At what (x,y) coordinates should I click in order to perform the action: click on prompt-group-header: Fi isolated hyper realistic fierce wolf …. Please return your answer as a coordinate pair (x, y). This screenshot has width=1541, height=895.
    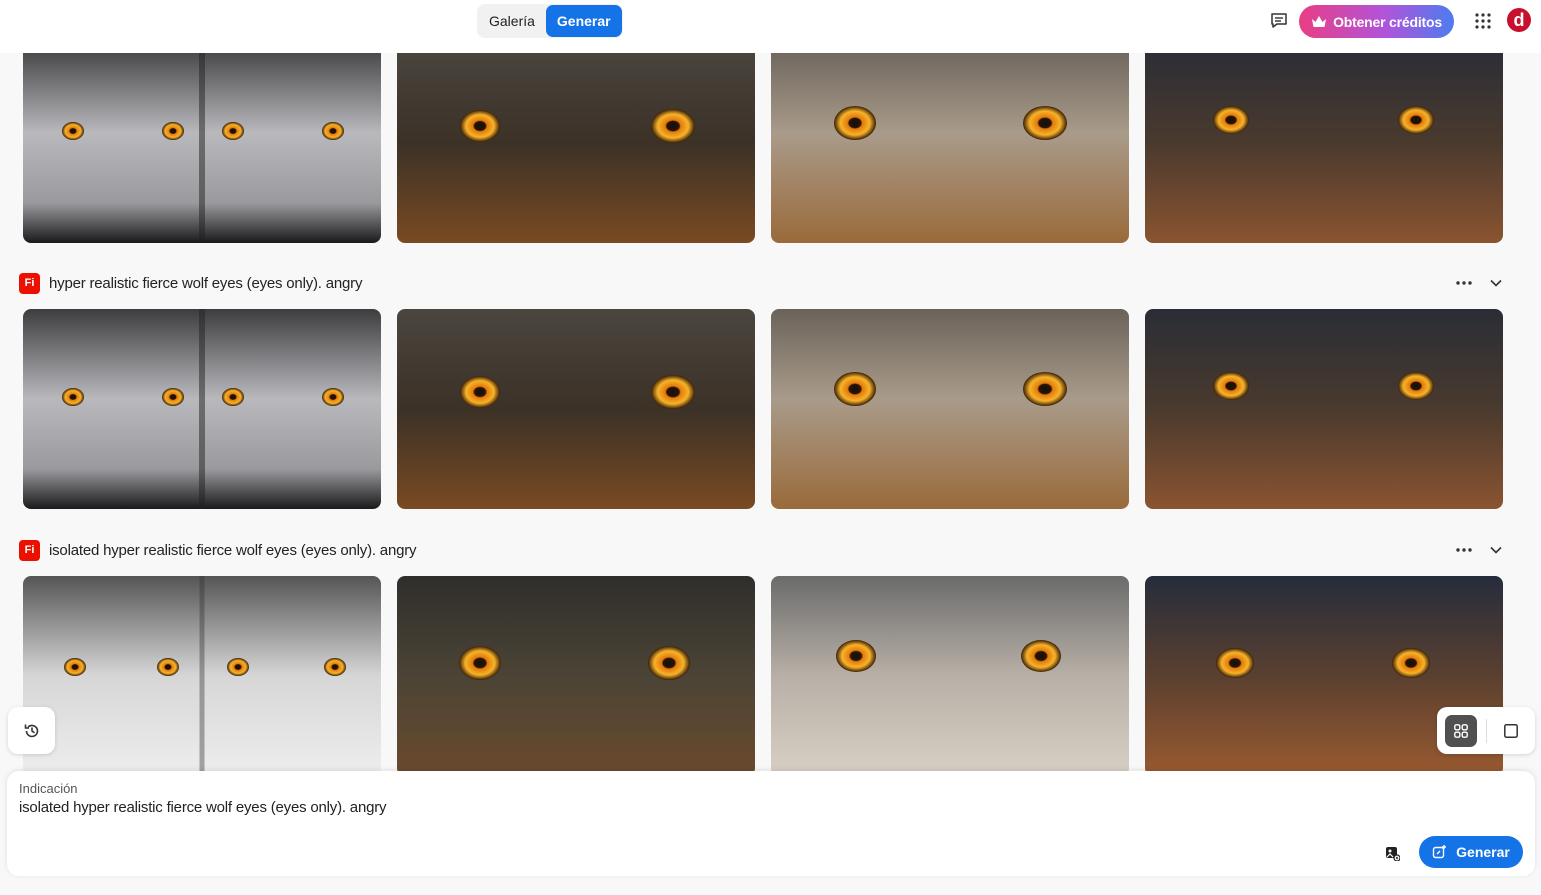
    Looking at the image, I should click on (764, 550).